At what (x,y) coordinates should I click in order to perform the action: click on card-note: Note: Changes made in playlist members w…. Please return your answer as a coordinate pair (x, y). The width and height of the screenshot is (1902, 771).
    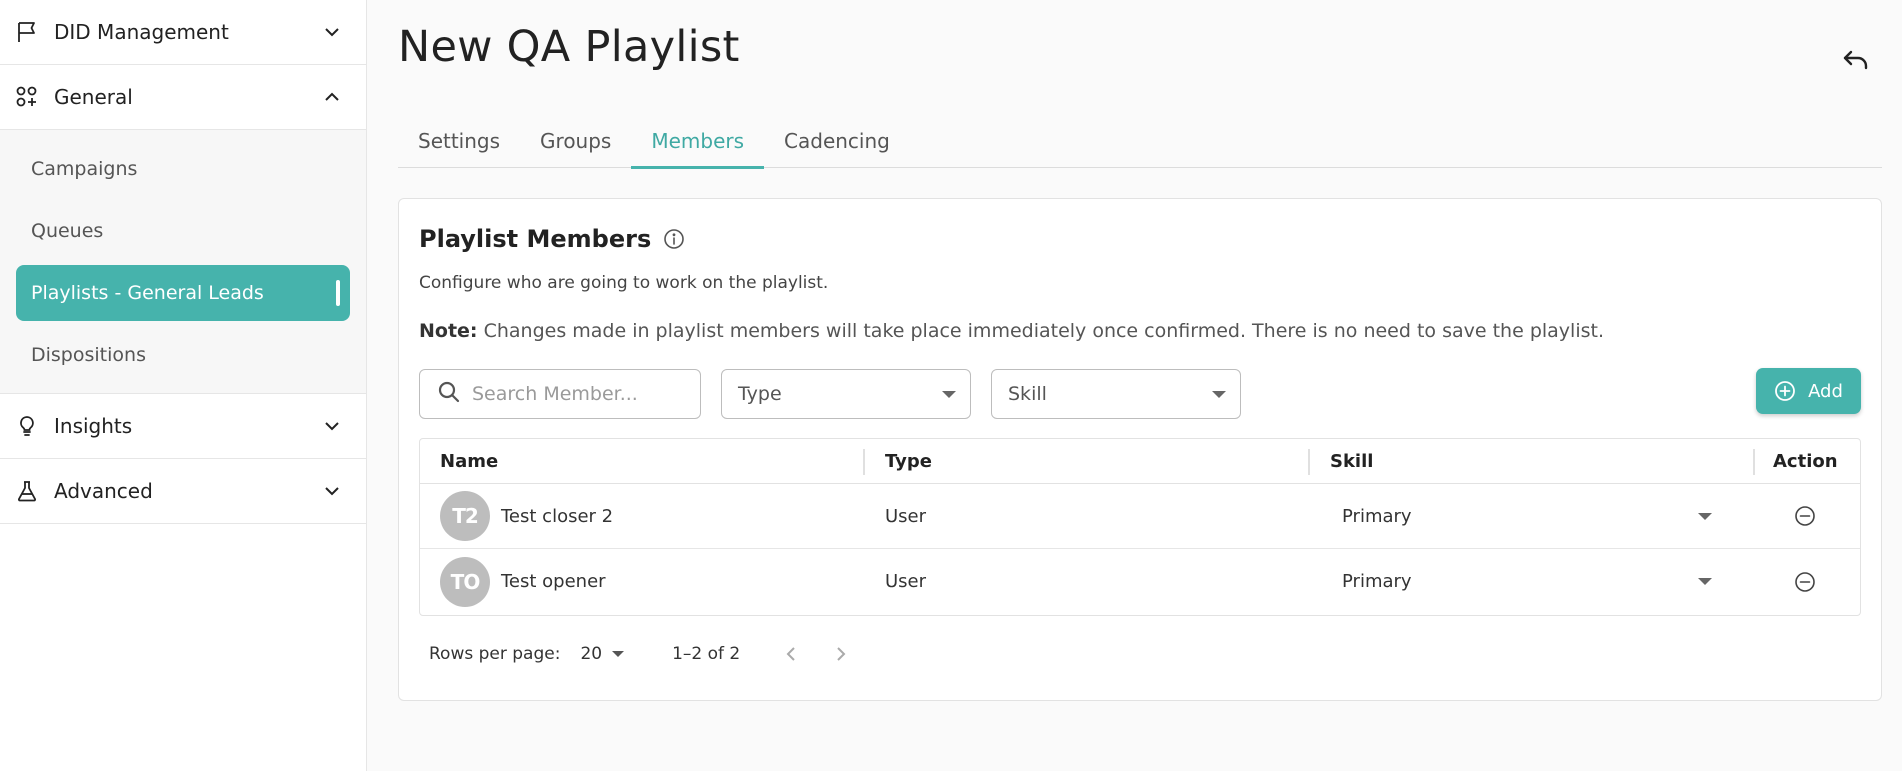
    Looking at the image, I should click on (1011, 331).